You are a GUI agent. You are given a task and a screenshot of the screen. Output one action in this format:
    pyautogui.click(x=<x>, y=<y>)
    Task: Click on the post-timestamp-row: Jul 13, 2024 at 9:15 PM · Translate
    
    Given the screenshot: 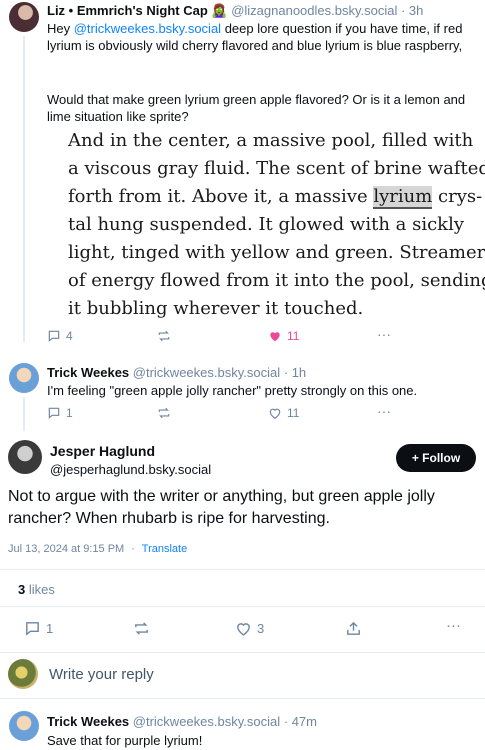 What is the action you would take?
    pyautogui.click(x=98, y=549)
    